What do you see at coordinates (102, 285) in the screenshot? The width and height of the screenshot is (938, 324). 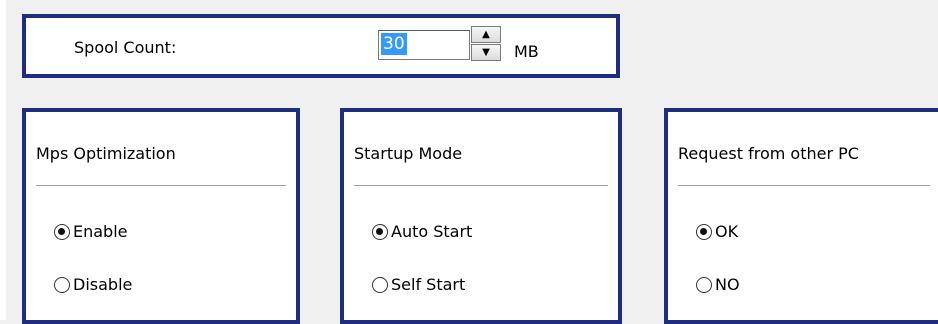 I see `radio-label: Disable` at bounding box center [102, 285].